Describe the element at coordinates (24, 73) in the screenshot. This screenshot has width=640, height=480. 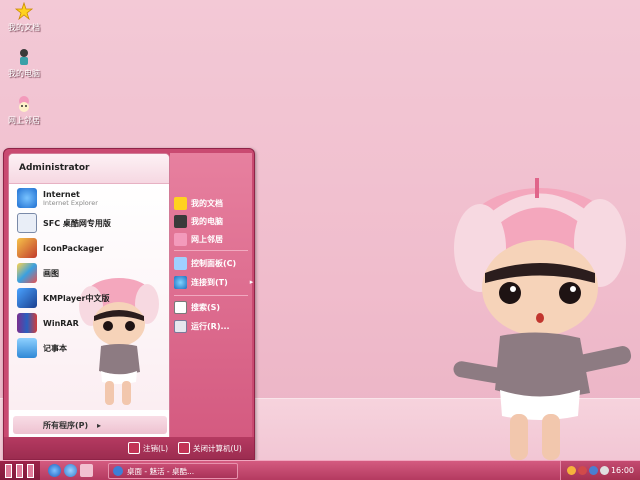
I see `desktop-icon-label: 我的电脑` at that location.